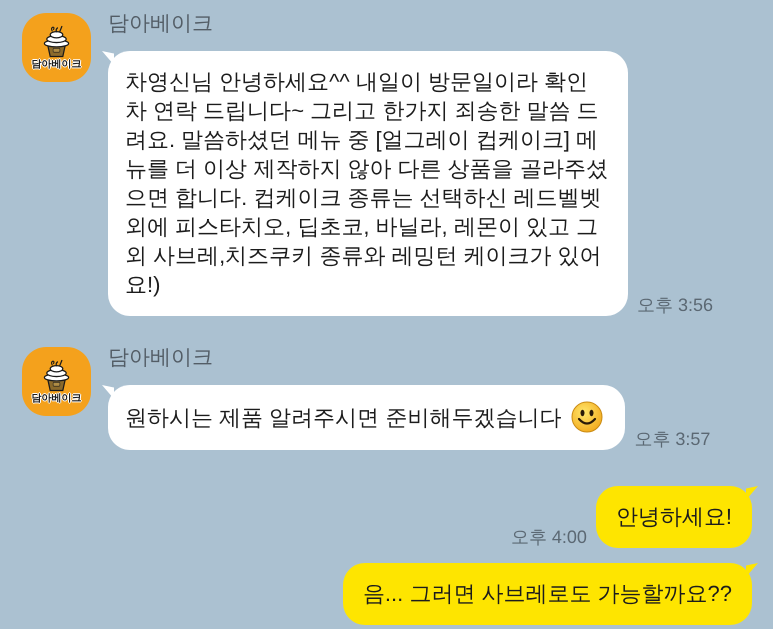 Image resolution: width=773 pixels, height=629 pixels. Describe the element at coordinates (674, 517) in the screenshot. I see `message-text: 안녕하세요!` at that location.